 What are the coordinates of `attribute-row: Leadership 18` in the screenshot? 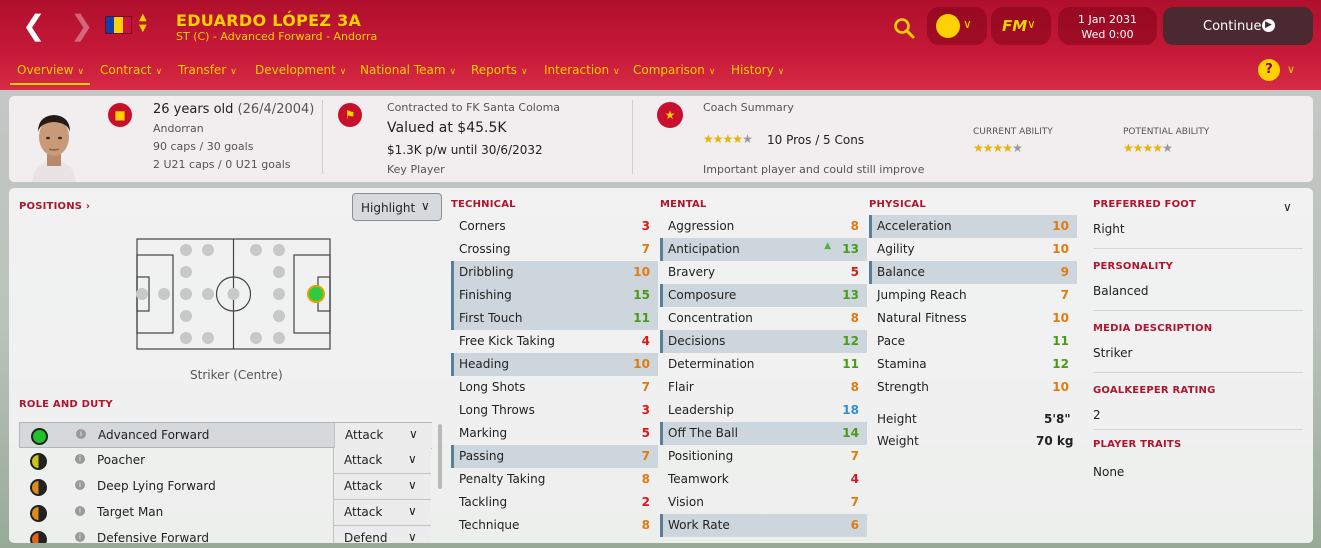 It's located at (763, 410).